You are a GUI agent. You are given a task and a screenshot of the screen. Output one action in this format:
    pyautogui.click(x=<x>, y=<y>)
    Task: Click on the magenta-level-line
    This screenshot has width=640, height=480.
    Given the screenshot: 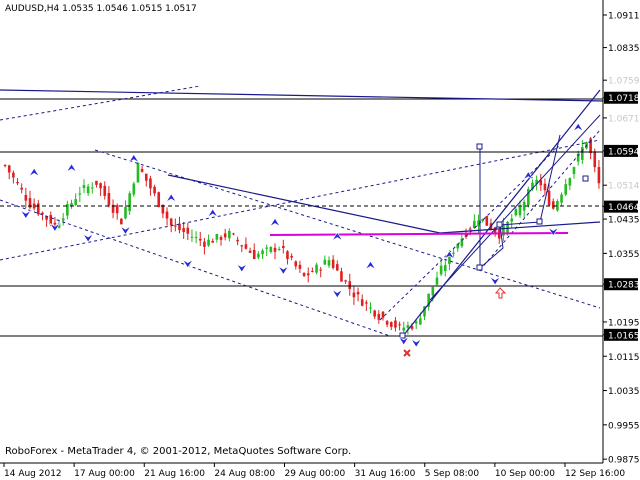 What is the action you would take?
    pyautogui.click(x=419, y=234)
    